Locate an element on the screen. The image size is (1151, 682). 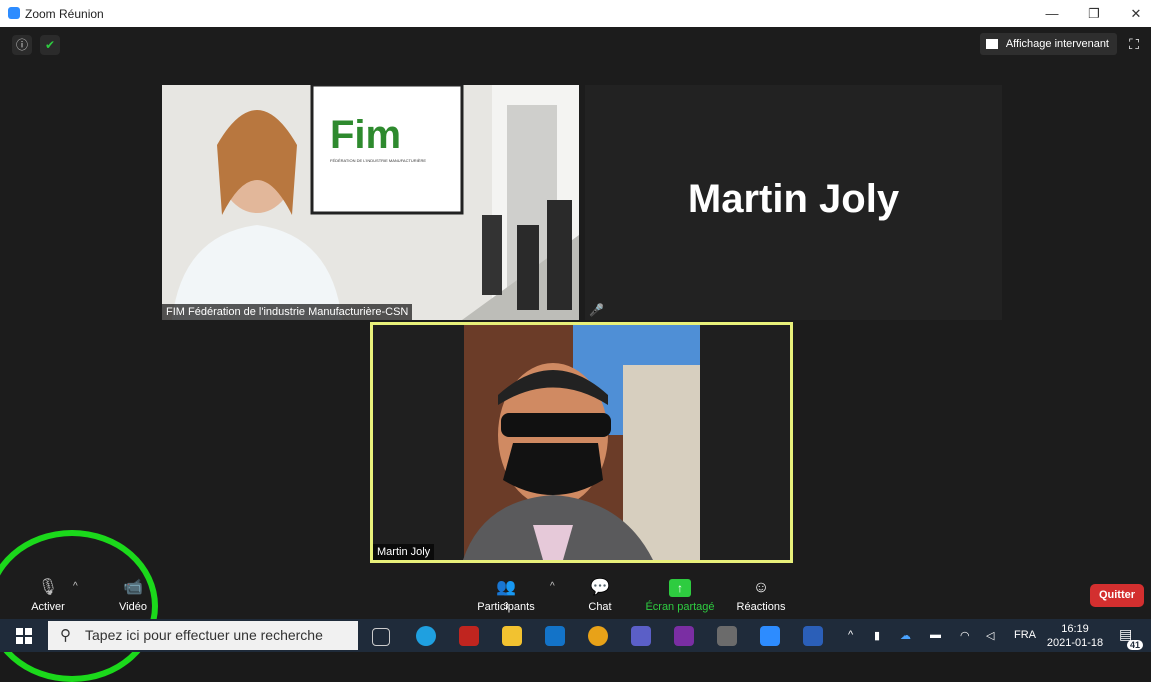
chrome-icon is located at coordinates (598, 636).